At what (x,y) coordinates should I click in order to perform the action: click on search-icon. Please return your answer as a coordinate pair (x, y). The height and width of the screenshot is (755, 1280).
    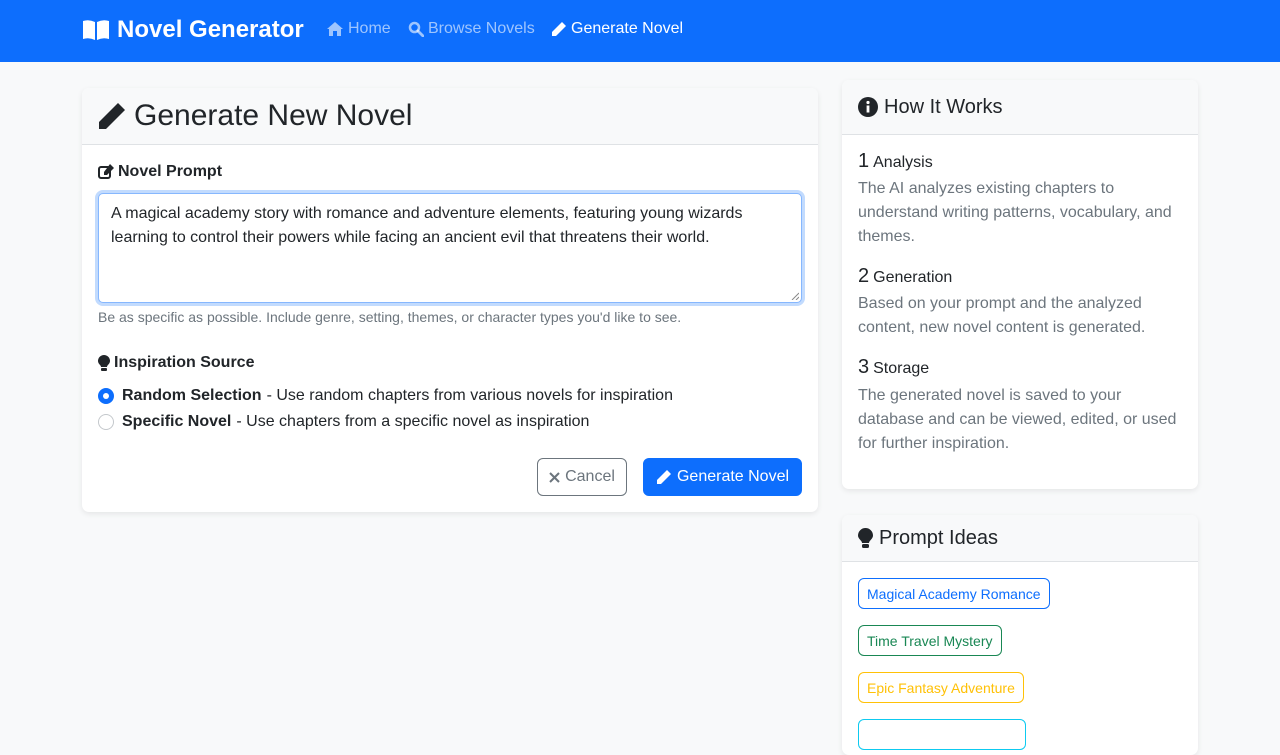
    Looking at the image, I should click on (416, 29).